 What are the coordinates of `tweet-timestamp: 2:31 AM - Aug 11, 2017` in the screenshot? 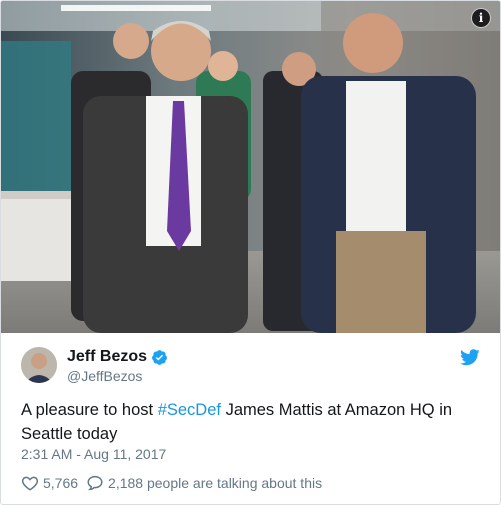 It's located at (93, 454).